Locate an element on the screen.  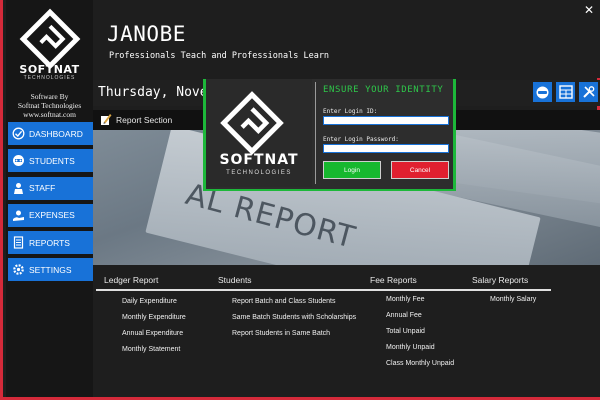
report-link-monthly-expenditure: Monthly Expenditure is located at coordinates (154, 317).